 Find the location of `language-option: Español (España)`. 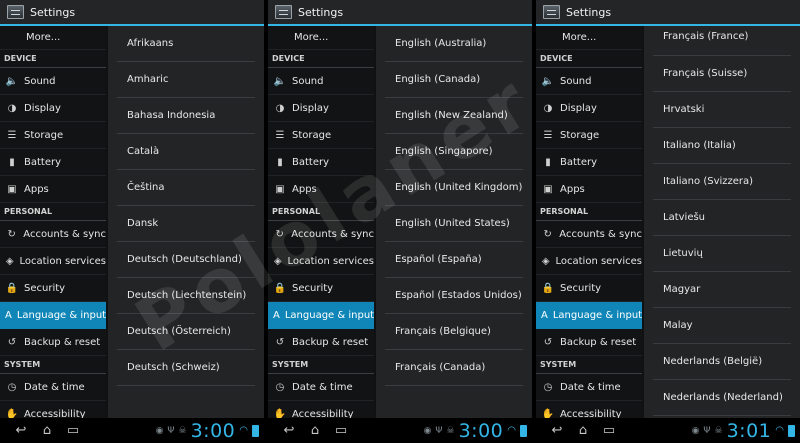

language-option: Español (España) is located at coordinates (454, 260).